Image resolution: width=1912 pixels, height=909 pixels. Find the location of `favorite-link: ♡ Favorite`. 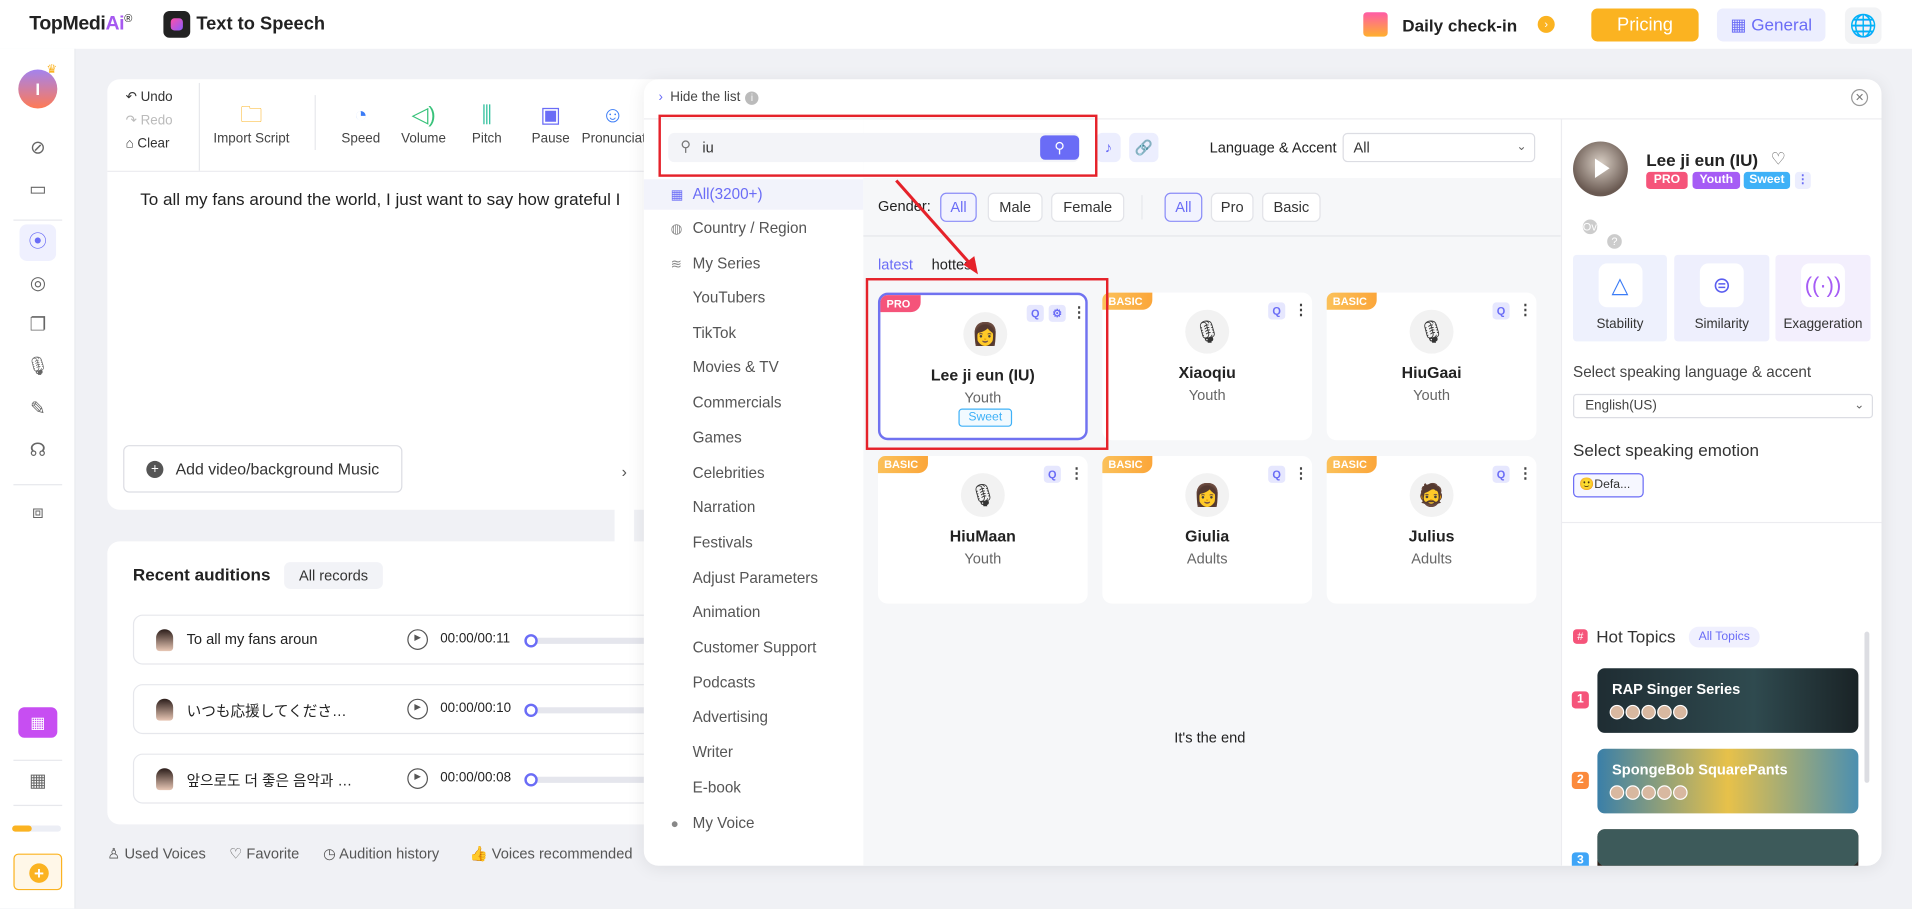

favorite-link: ♡ Favorite is located at coordinates (264, 853).